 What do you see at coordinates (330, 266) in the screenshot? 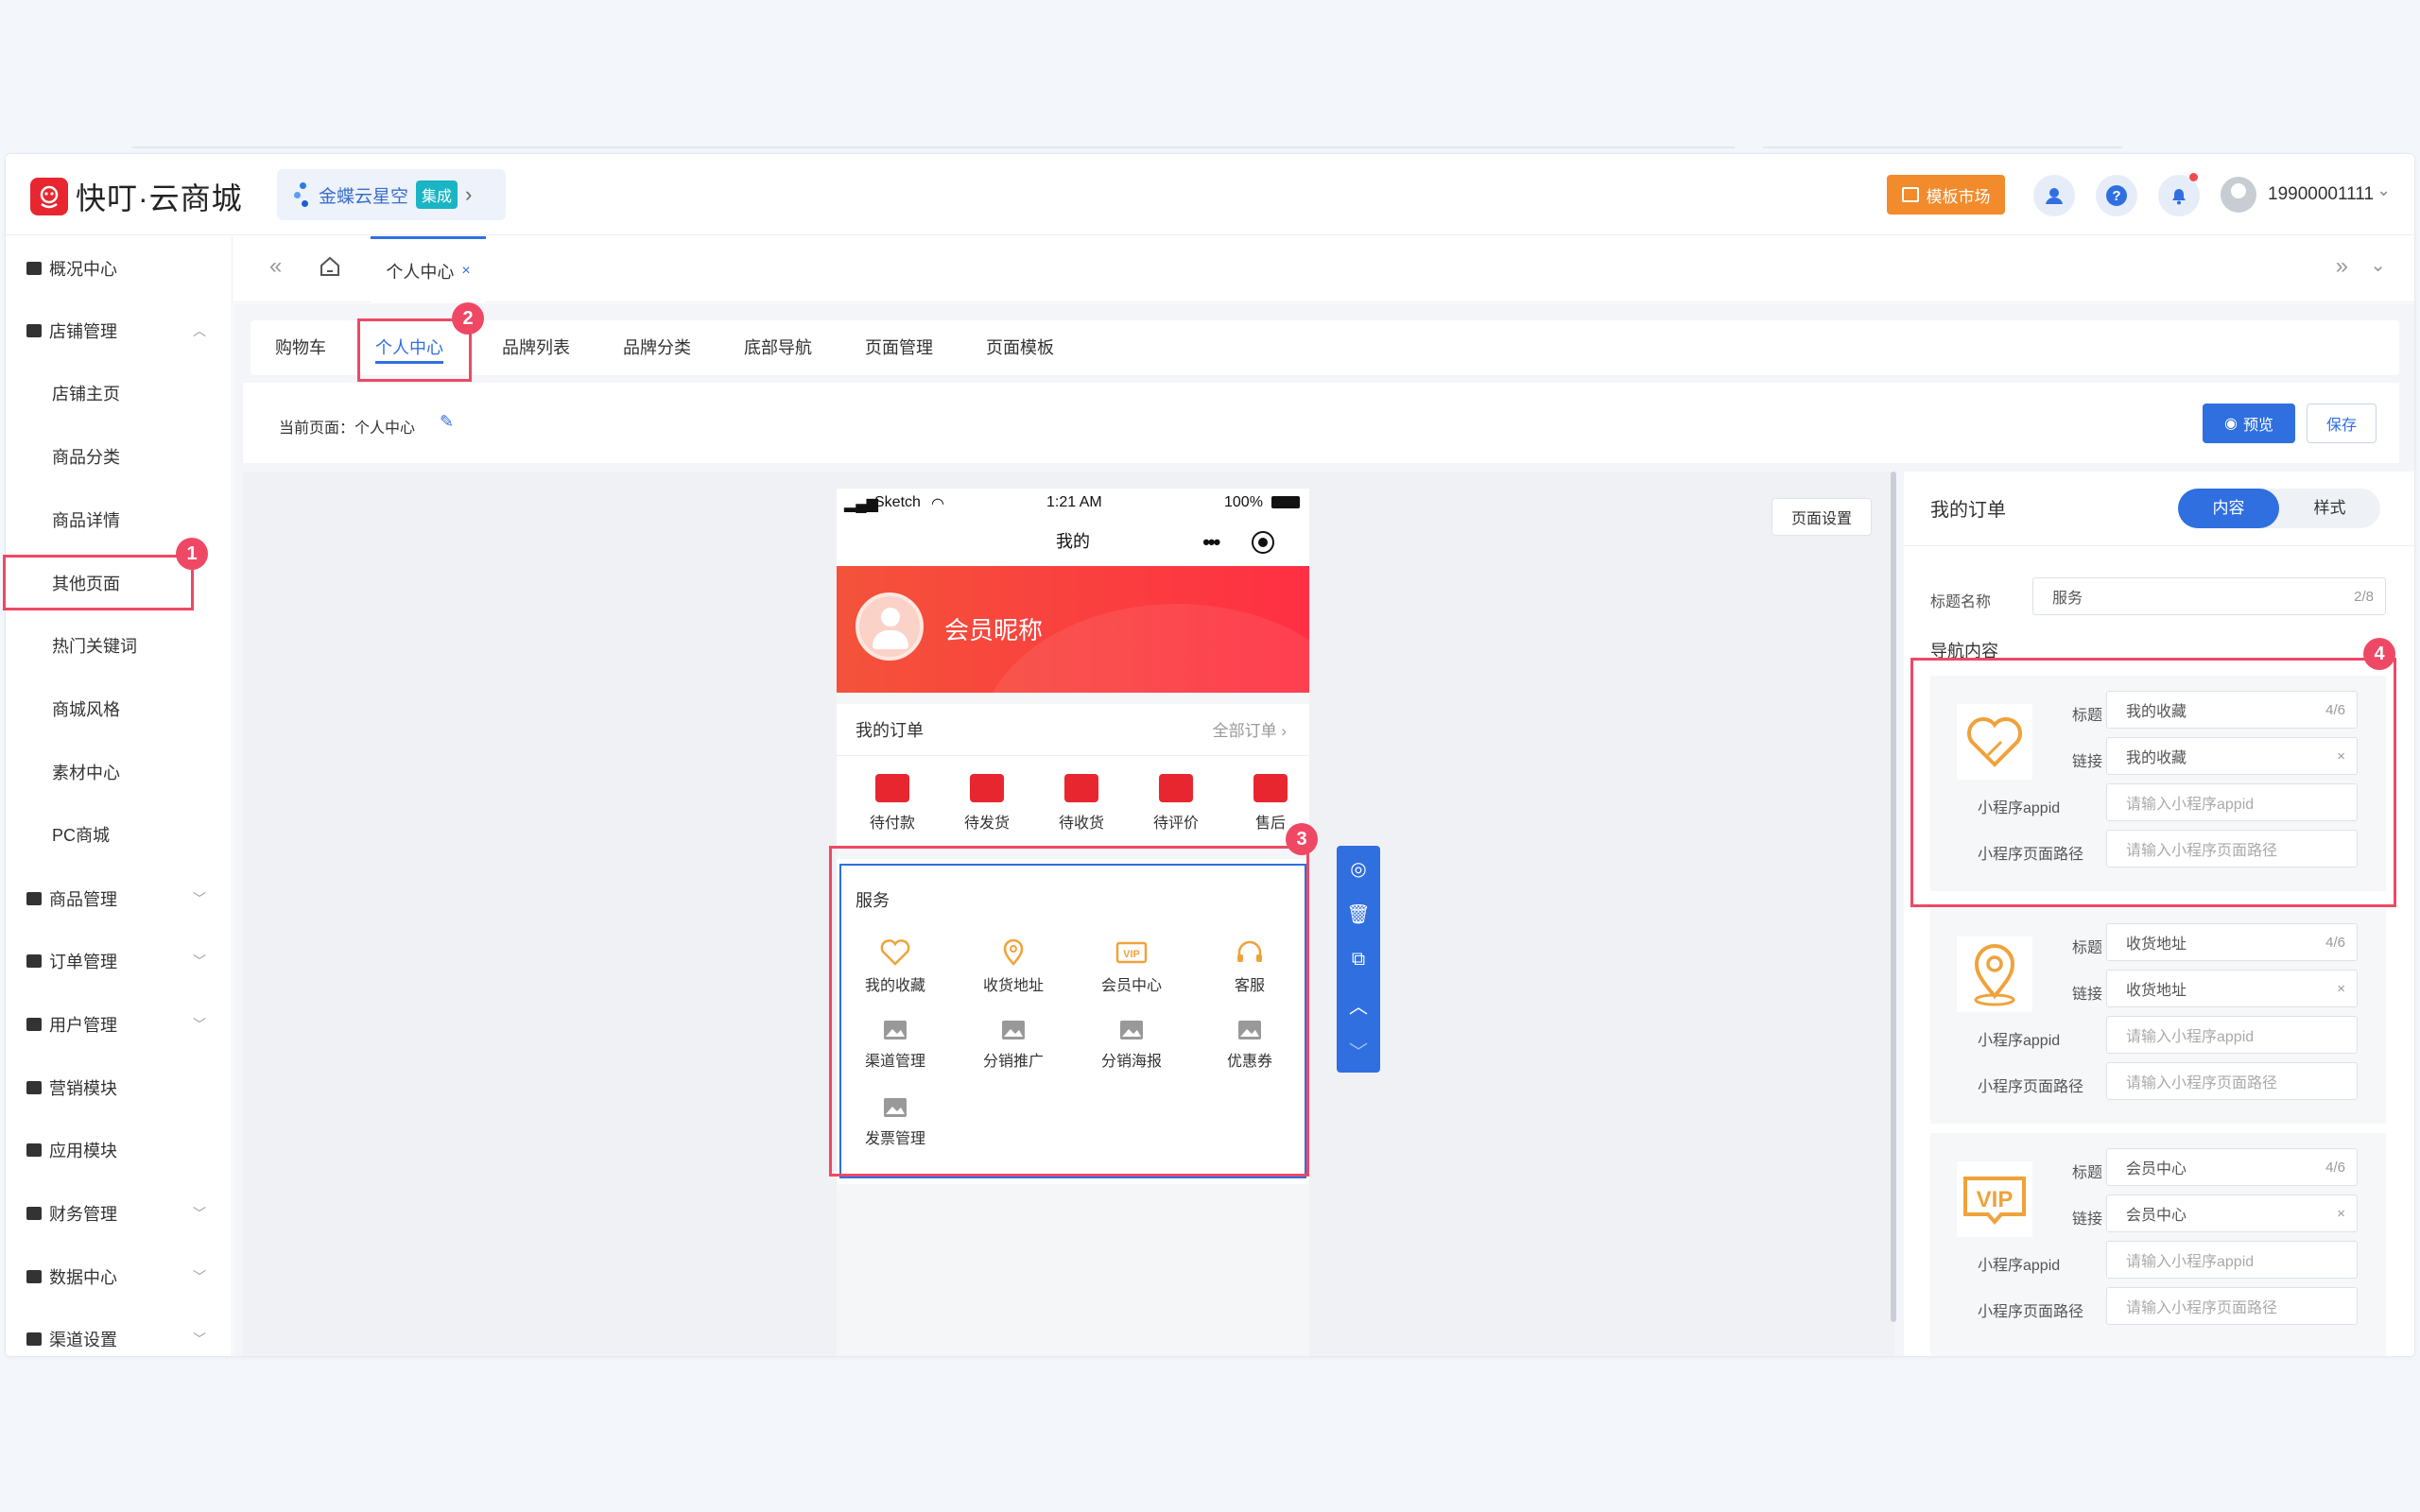
I see `home-icon` at bounding box center [330, 266].